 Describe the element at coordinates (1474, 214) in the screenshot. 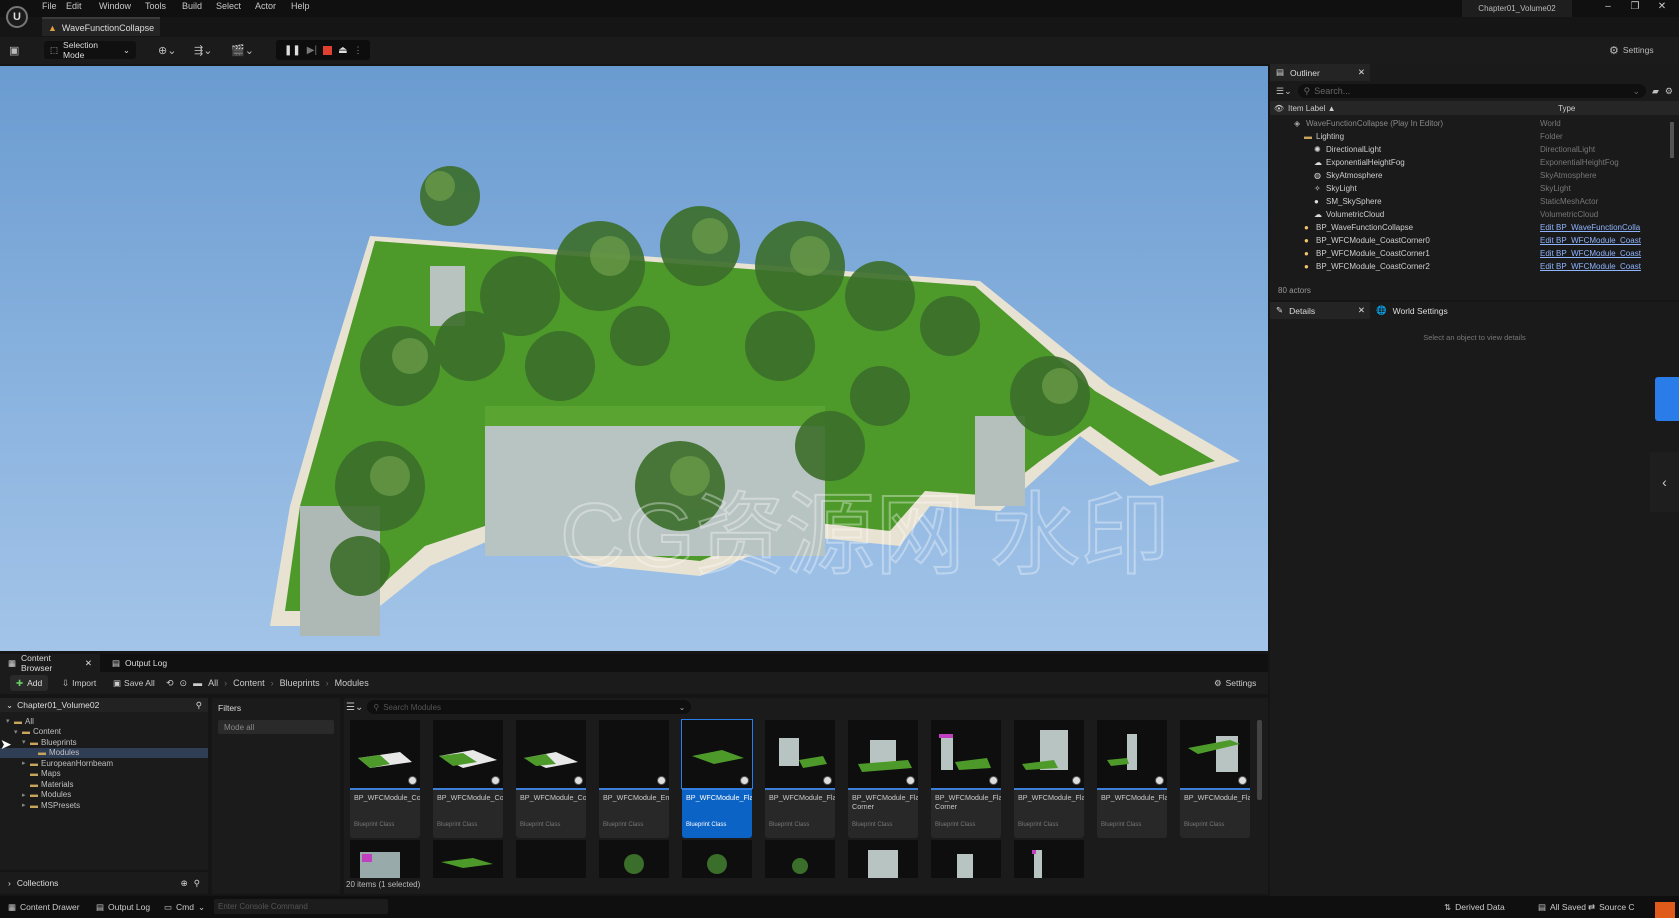

I see `outliner-row: ☁ VolumetricCloud VolumetricCloud` at that location.